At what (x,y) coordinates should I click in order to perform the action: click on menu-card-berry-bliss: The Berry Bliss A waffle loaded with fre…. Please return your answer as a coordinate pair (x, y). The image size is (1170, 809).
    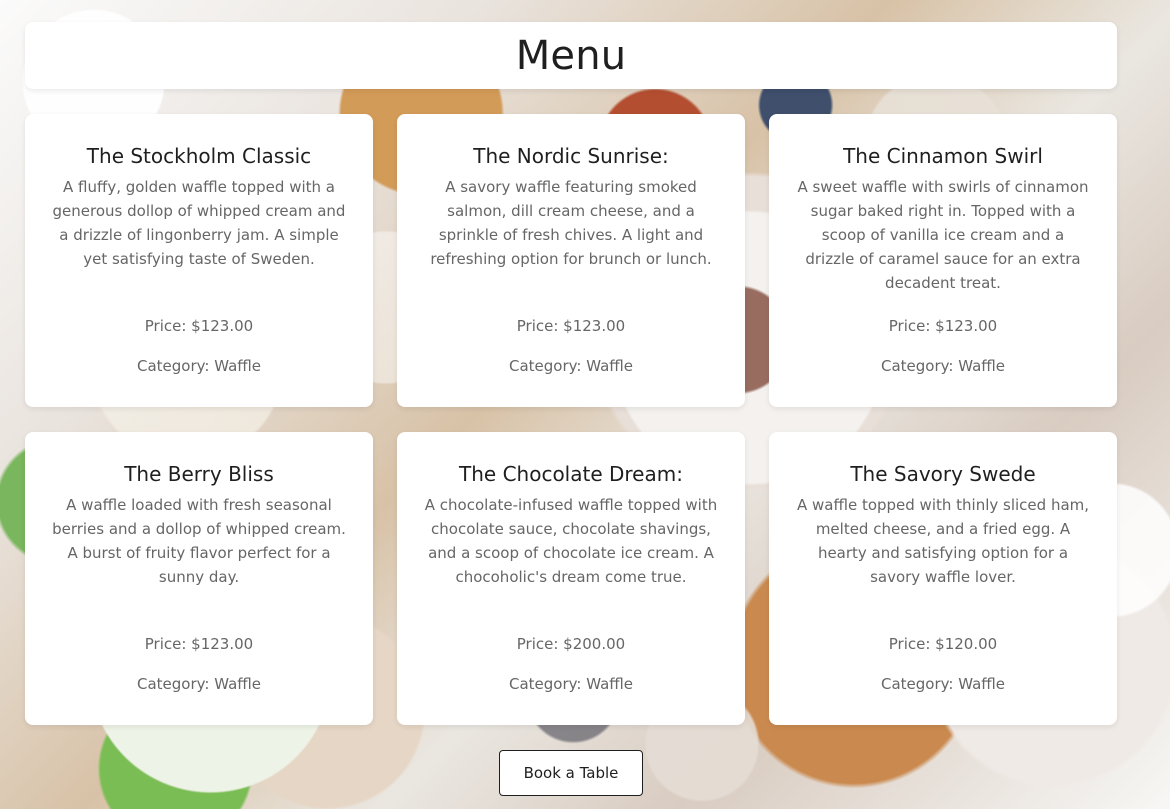
    Looking at the image, I should click on (199, 578).